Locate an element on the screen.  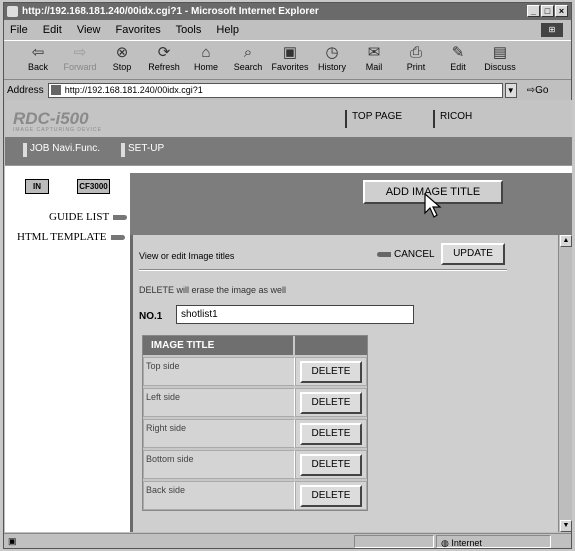
search-button: ⌕ Search is located at coordinates (248, 60).